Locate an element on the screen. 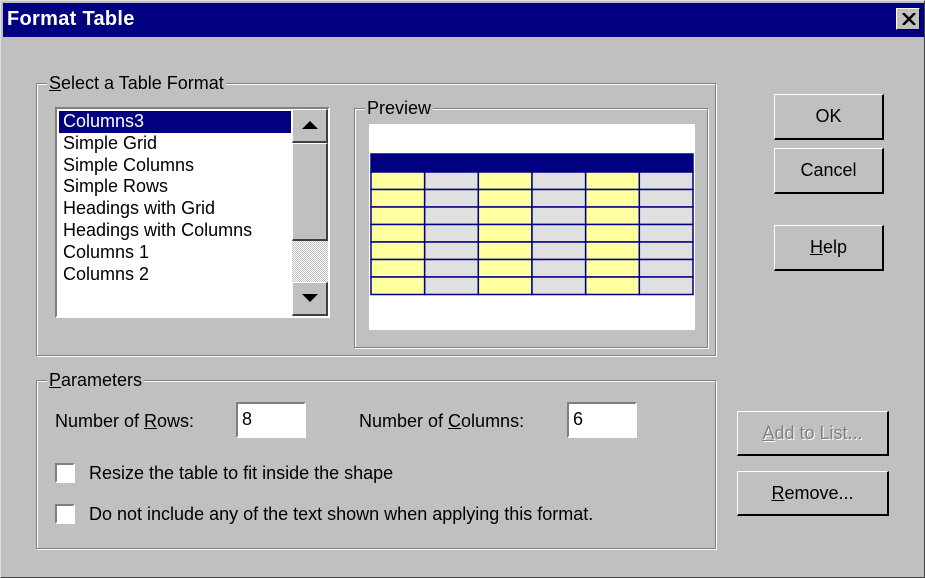 Image resolution: width=925 pixels, height=578 pixels. up-arrow-icon is located at coordinates (310, 125).